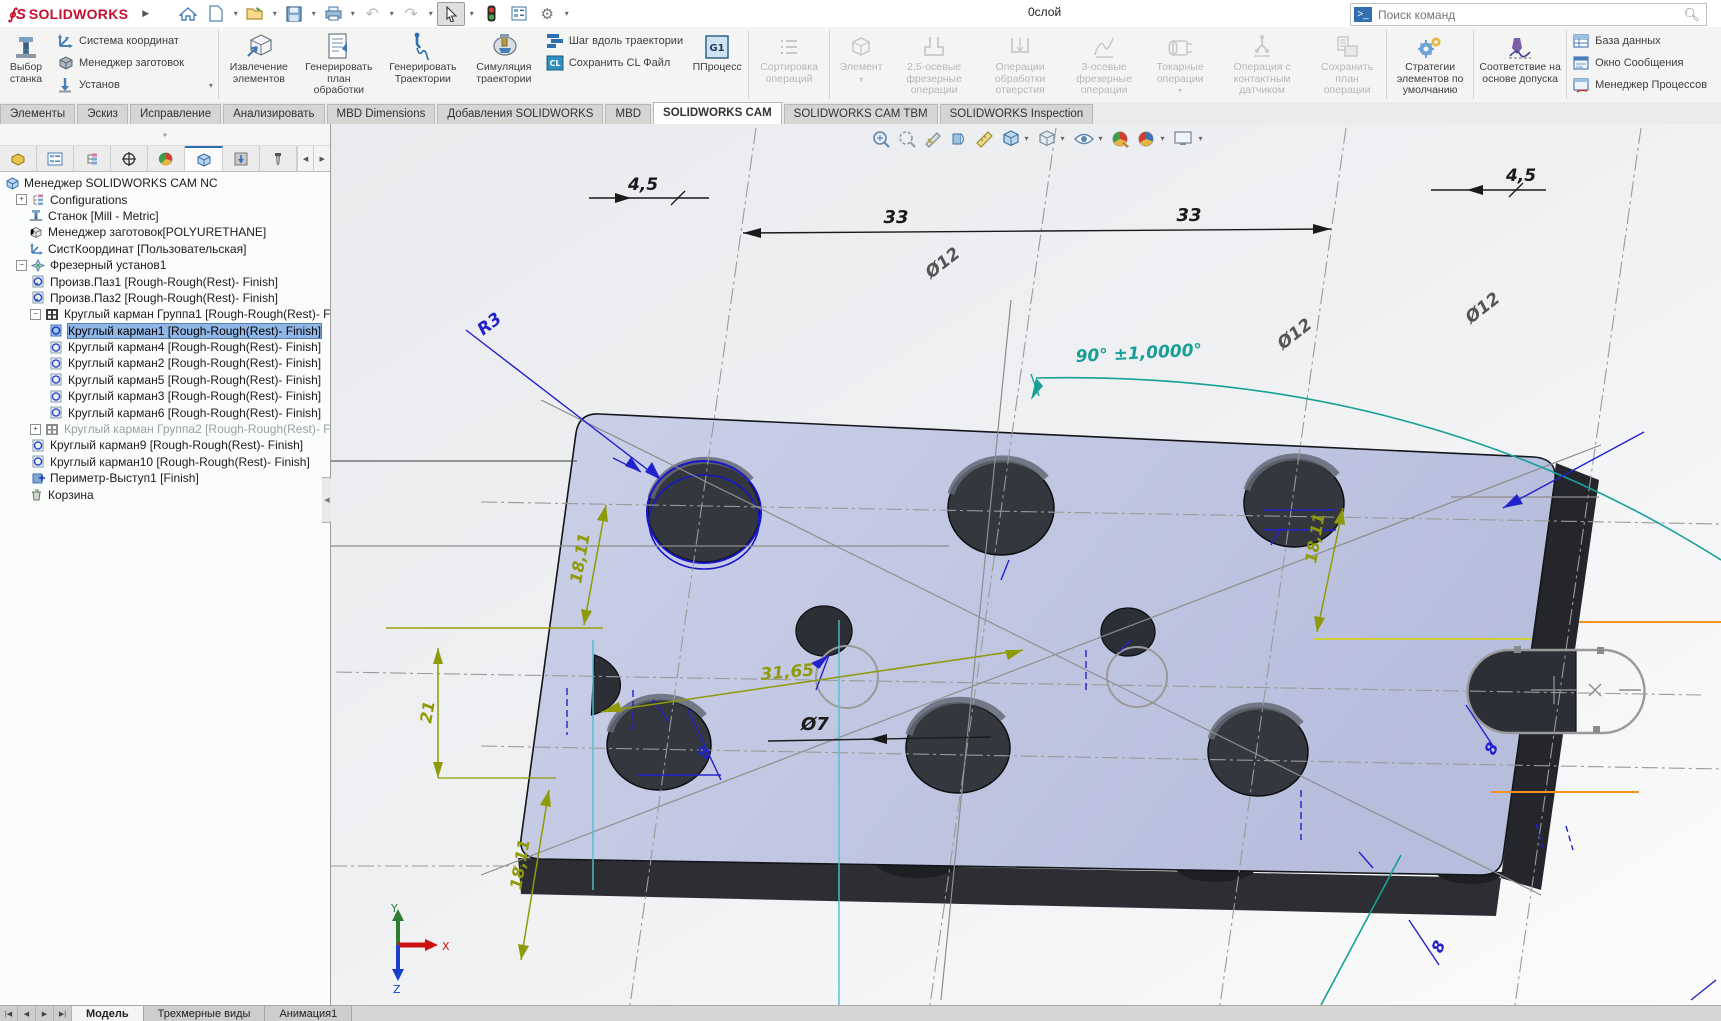  What do you see at coordinates (165, 199) in the screenshot?
I see `tree-item-configurations: + Configurations` at bounding box center [165, 199].